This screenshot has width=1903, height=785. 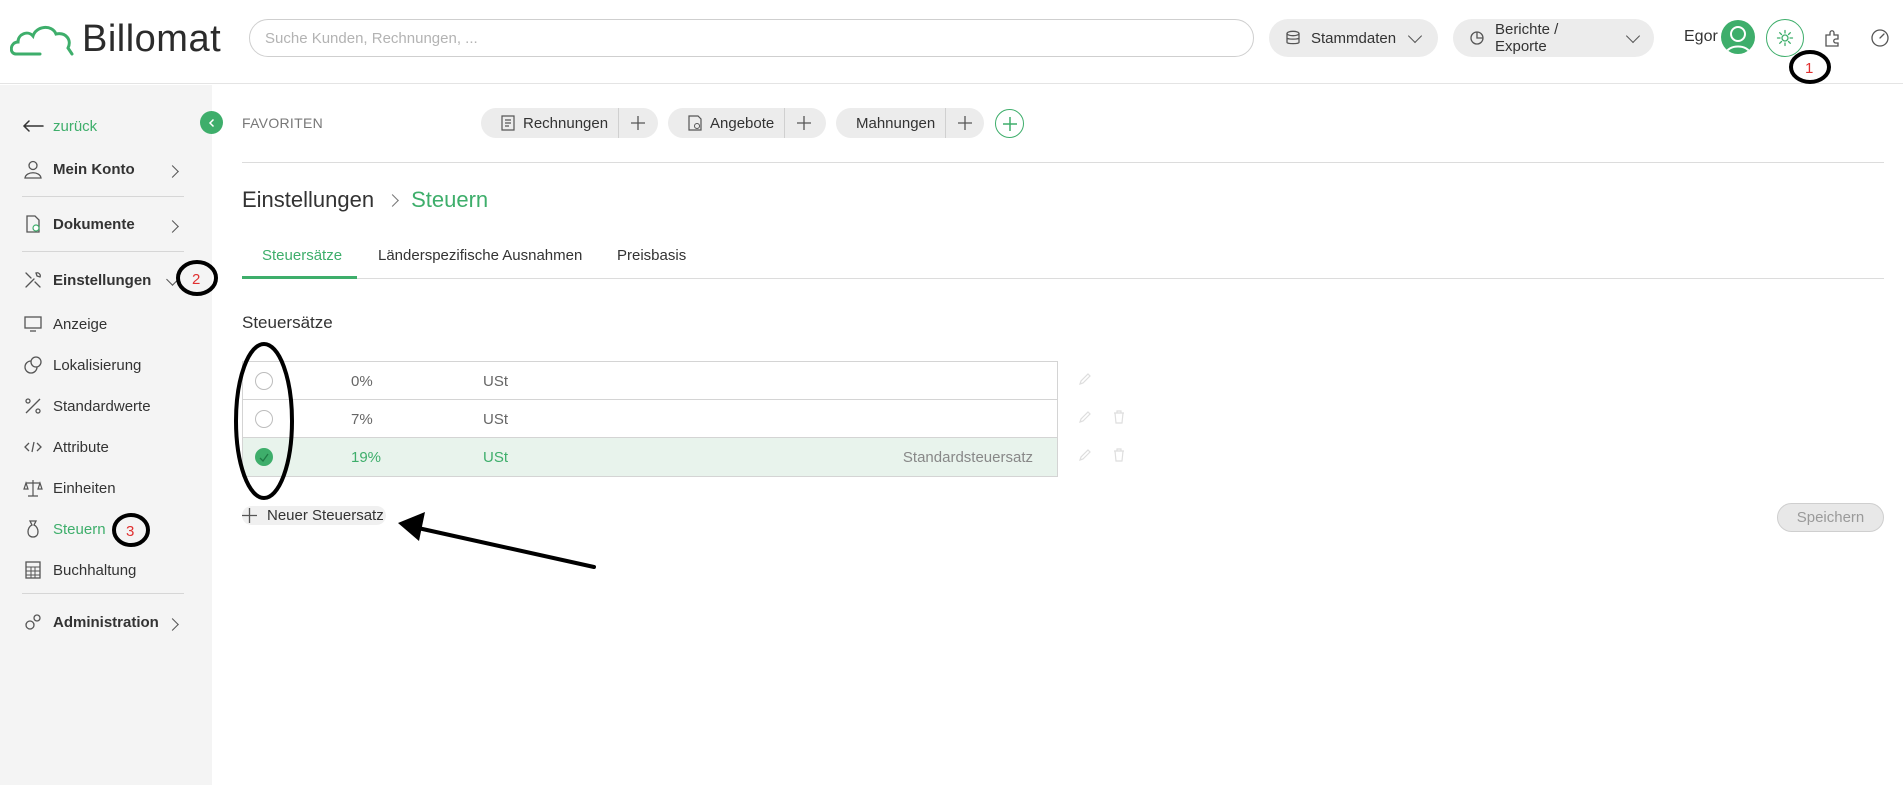 I want to click on document-icon, so click(x=33, y=224).